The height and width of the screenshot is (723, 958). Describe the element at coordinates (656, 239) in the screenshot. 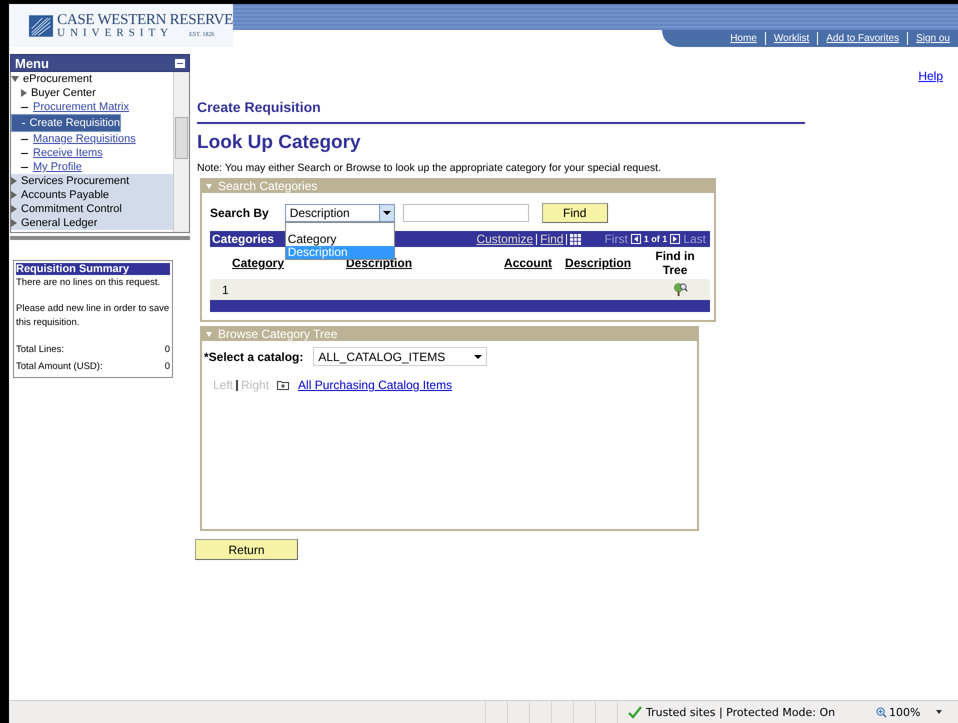

I see `page-range: 1 of 1` at that location.